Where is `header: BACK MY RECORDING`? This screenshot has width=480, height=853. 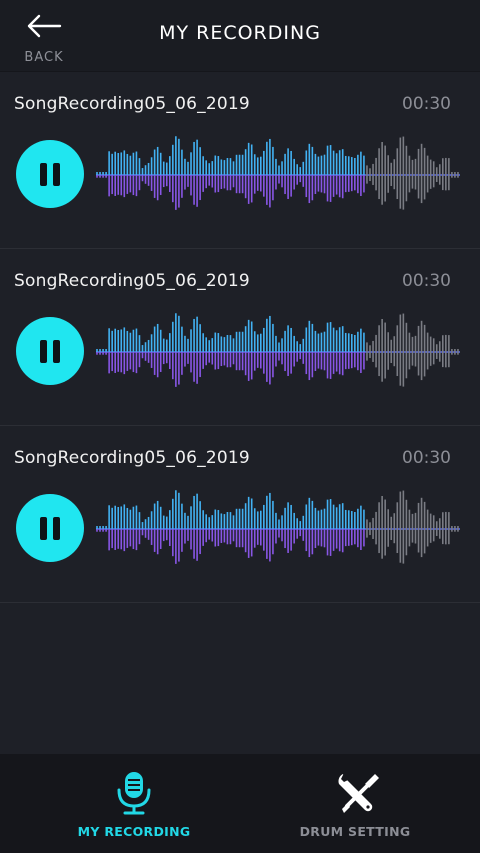
header: BACK MY RECORDING is located at coordinates (240, 36).